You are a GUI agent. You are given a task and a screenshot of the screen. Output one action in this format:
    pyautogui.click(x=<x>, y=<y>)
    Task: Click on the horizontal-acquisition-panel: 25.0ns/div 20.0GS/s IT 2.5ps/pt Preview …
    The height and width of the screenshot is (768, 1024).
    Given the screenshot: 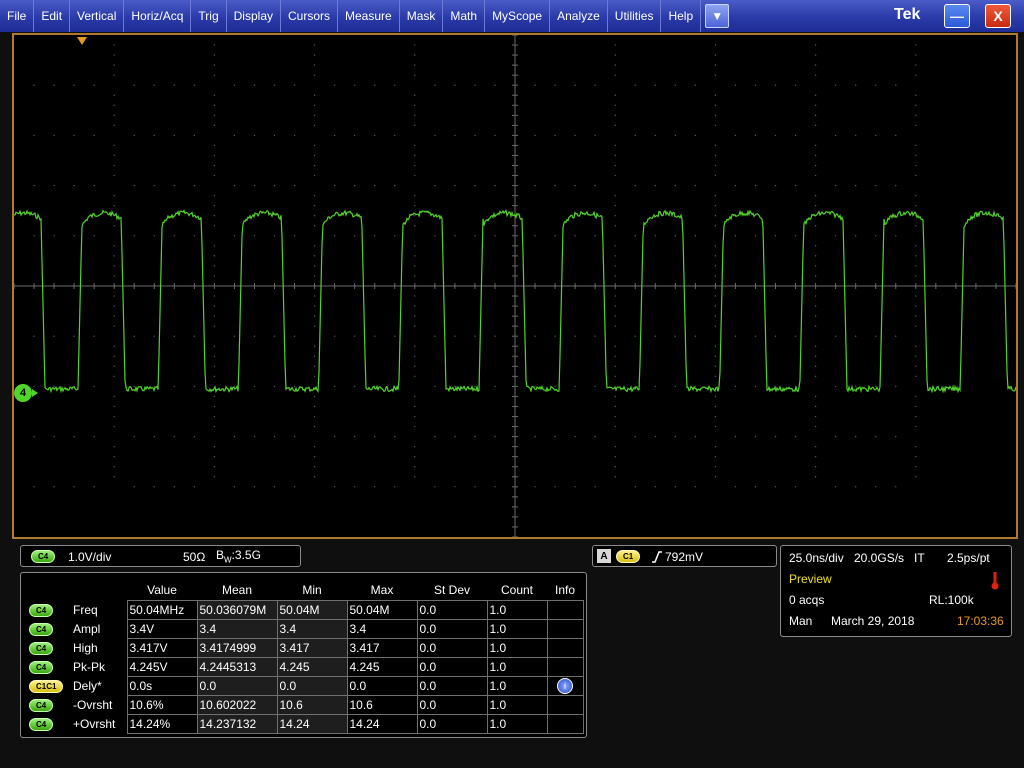 What is the action you would take?
    pyautogui.click(x=896, y=591)
    